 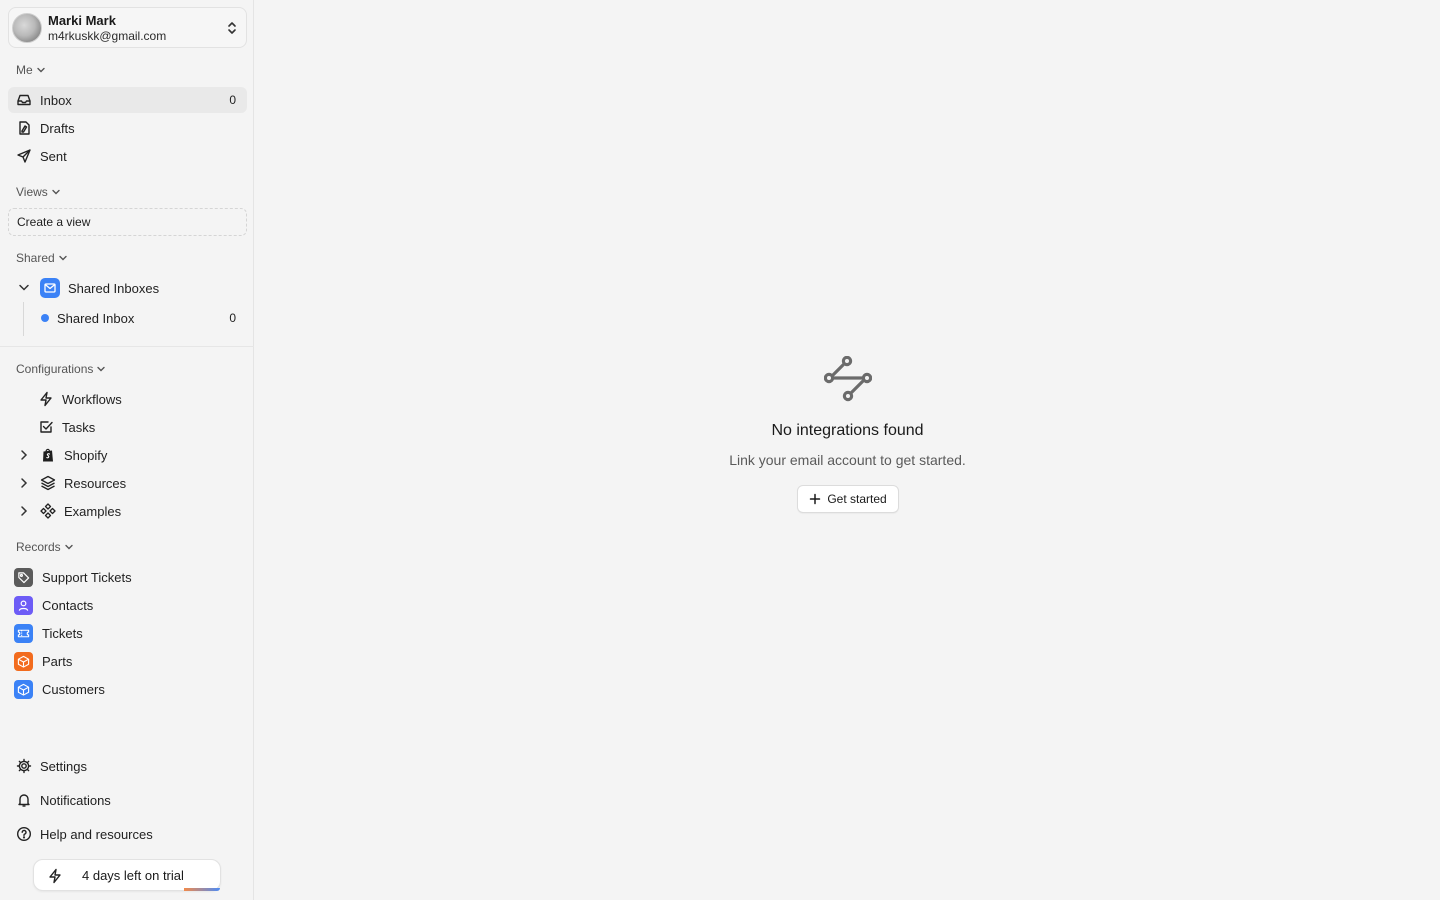 I want to click on trial-progress-accent, so click(x=202, y=889).